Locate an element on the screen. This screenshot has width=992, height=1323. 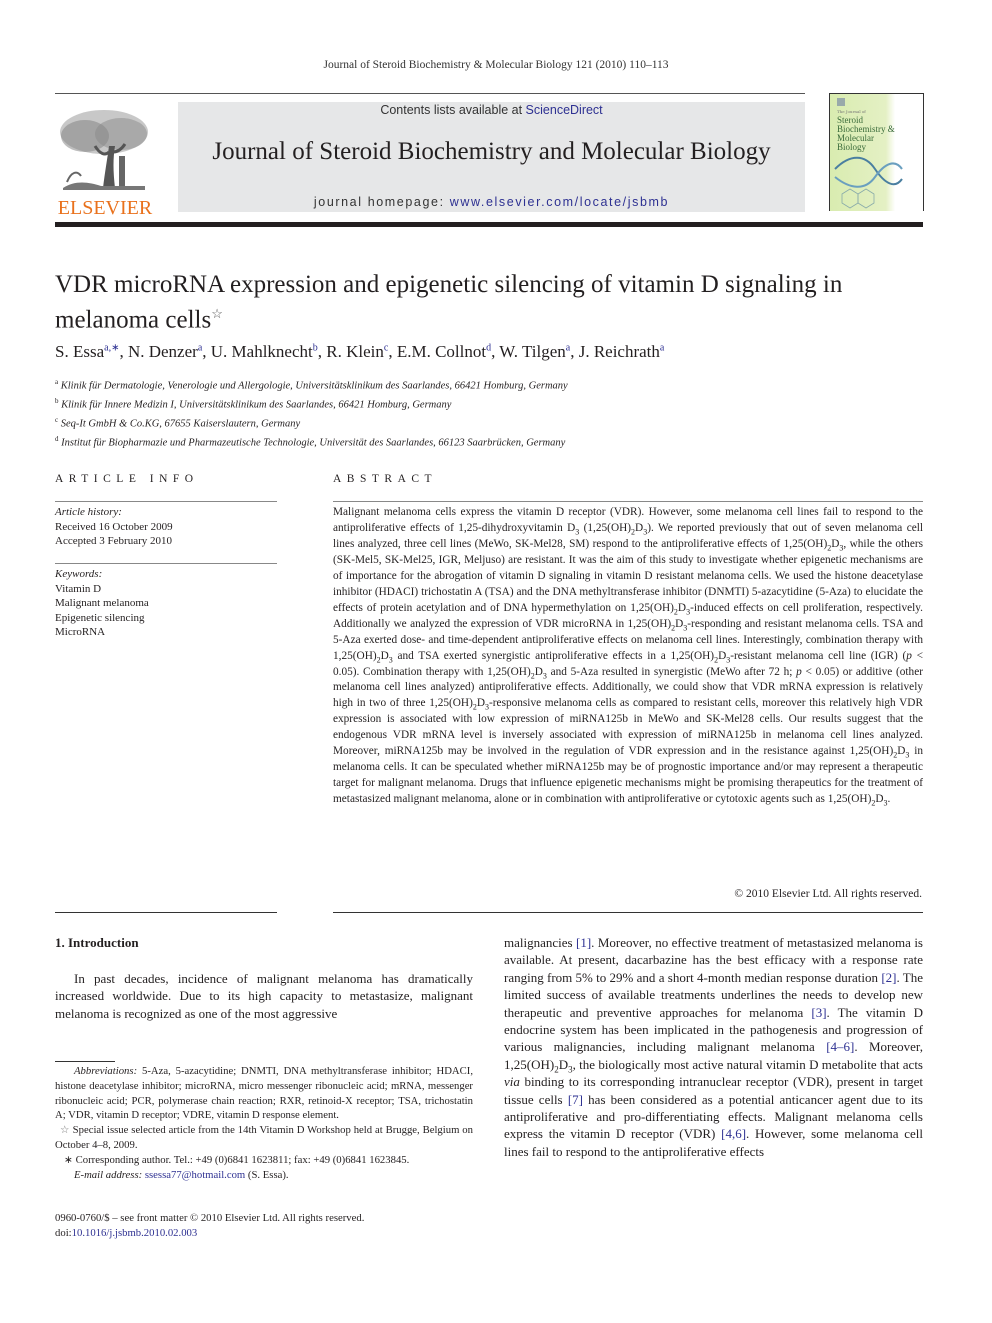
author-affiliation-mark: a,∗ is located at coordinates (111, 347).